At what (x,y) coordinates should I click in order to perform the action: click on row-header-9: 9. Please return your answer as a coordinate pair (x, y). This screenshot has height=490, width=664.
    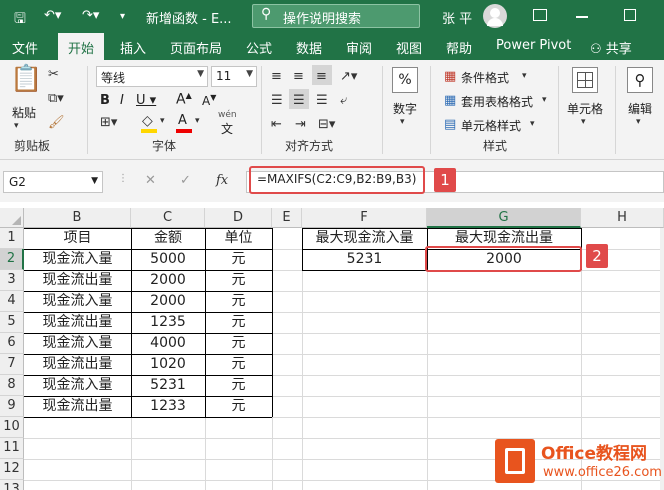
    Looking at the image, I should click on (12, 406).